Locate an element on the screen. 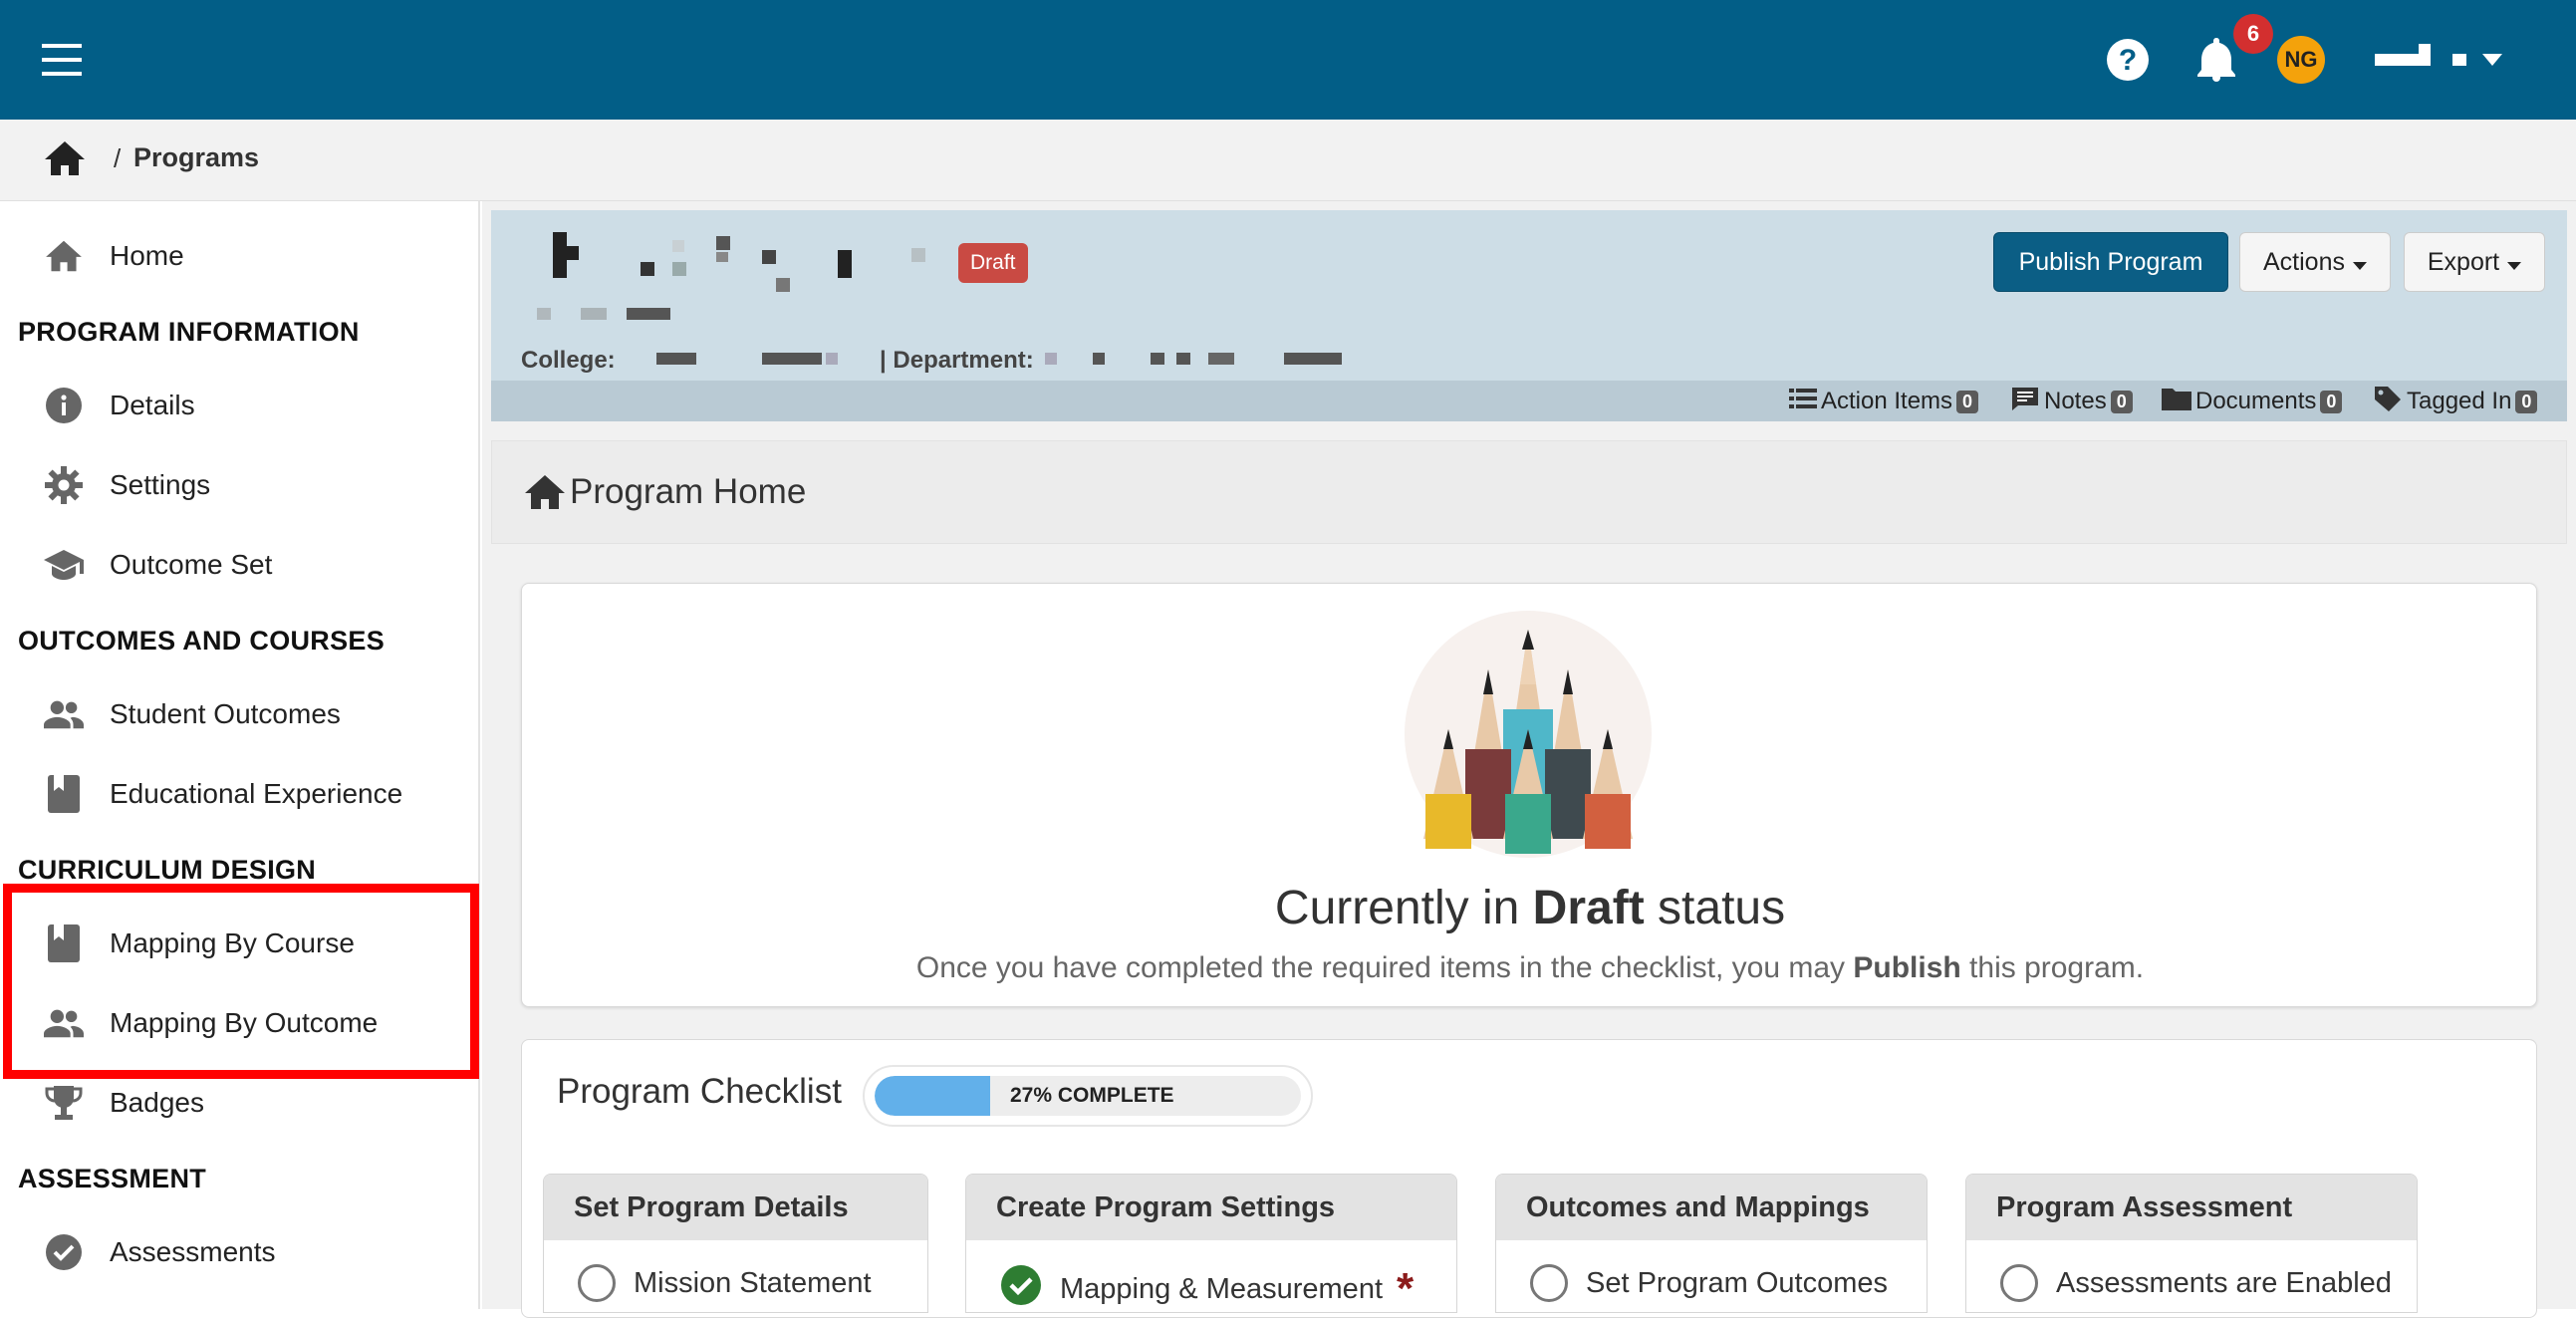 This screenshot has width=2576, height=1318. tagged-in-link: Tagged In 0 is located at coordinates (2455, 402).